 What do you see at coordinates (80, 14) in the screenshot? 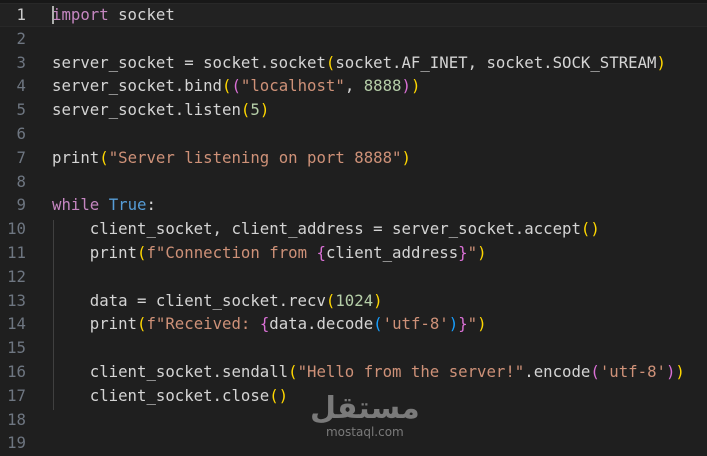
I see `code-token: import` at bounding box center [80, 14].